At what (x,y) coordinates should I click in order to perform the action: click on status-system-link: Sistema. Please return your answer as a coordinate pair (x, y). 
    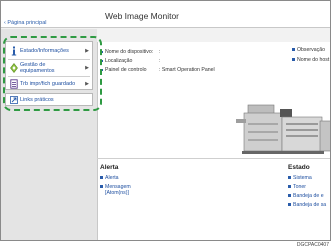
    Looking at the image, I should click on (300, 178).